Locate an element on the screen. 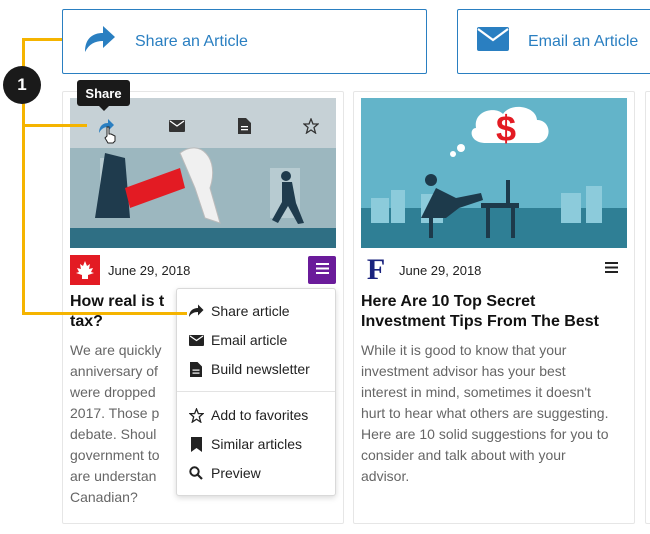 The height and width of the screenshot is (534, 650). share-article-button: Share an Article is located at coordinates (244, 41).